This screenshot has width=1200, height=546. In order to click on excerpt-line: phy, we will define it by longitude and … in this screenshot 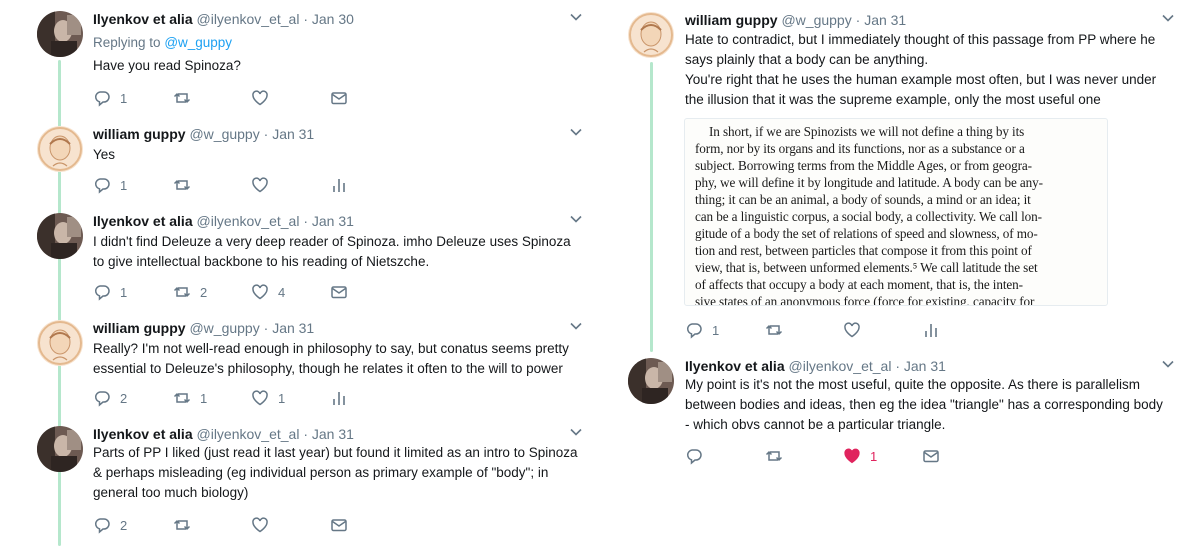, I will do `click(869, 182)`.